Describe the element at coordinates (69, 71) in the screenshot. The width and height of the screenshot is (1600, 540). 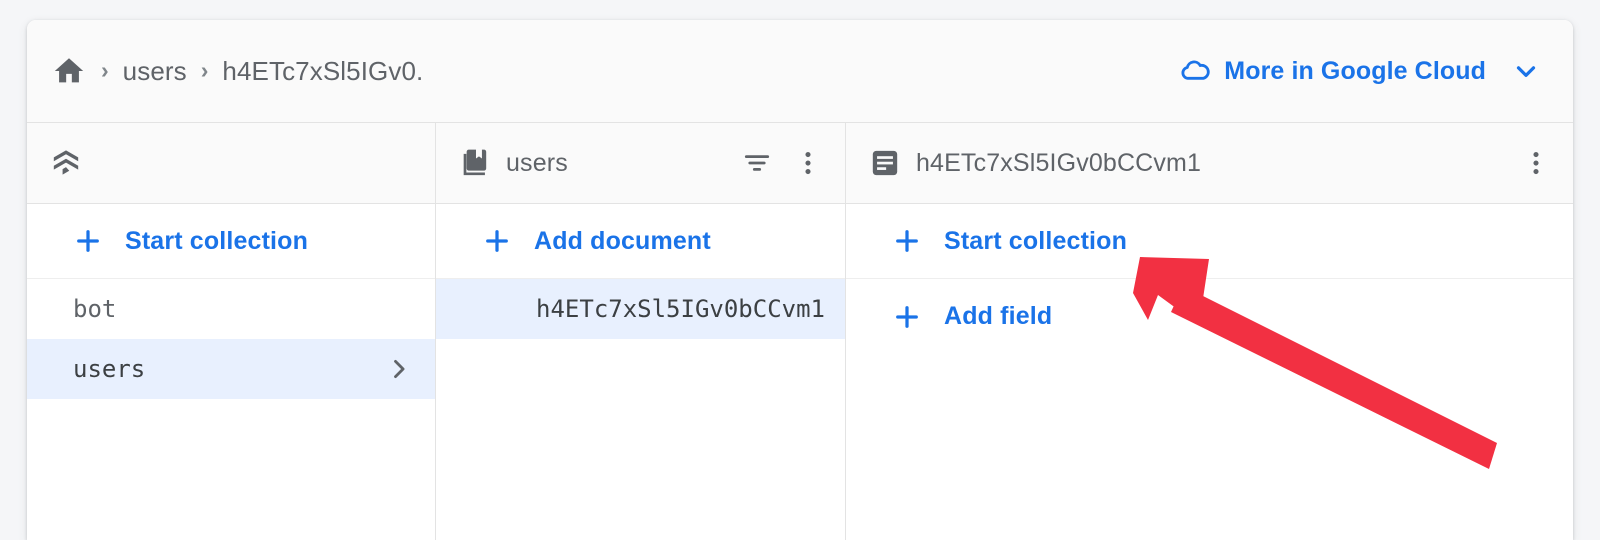
I see `home-icon` at that location.